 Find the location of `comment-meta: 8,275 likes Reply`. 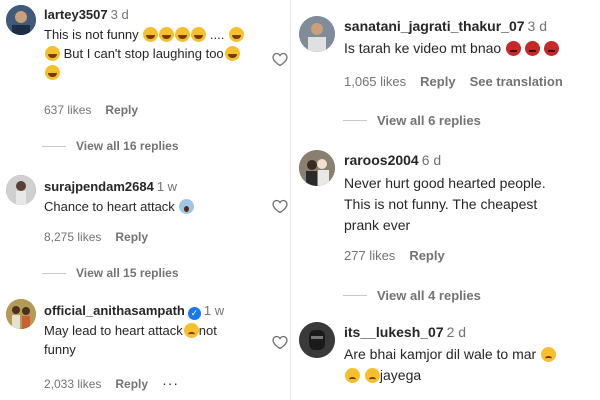

comment-meta: 8,275 likes Reply is located at coordinates (103, 237).